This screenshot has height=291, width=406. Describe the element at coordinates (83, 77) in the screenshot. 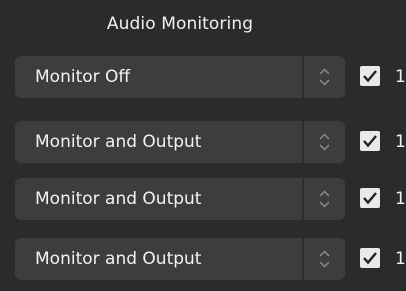

I see `audio-monitoring-select-value: Monitor Off` at that location.